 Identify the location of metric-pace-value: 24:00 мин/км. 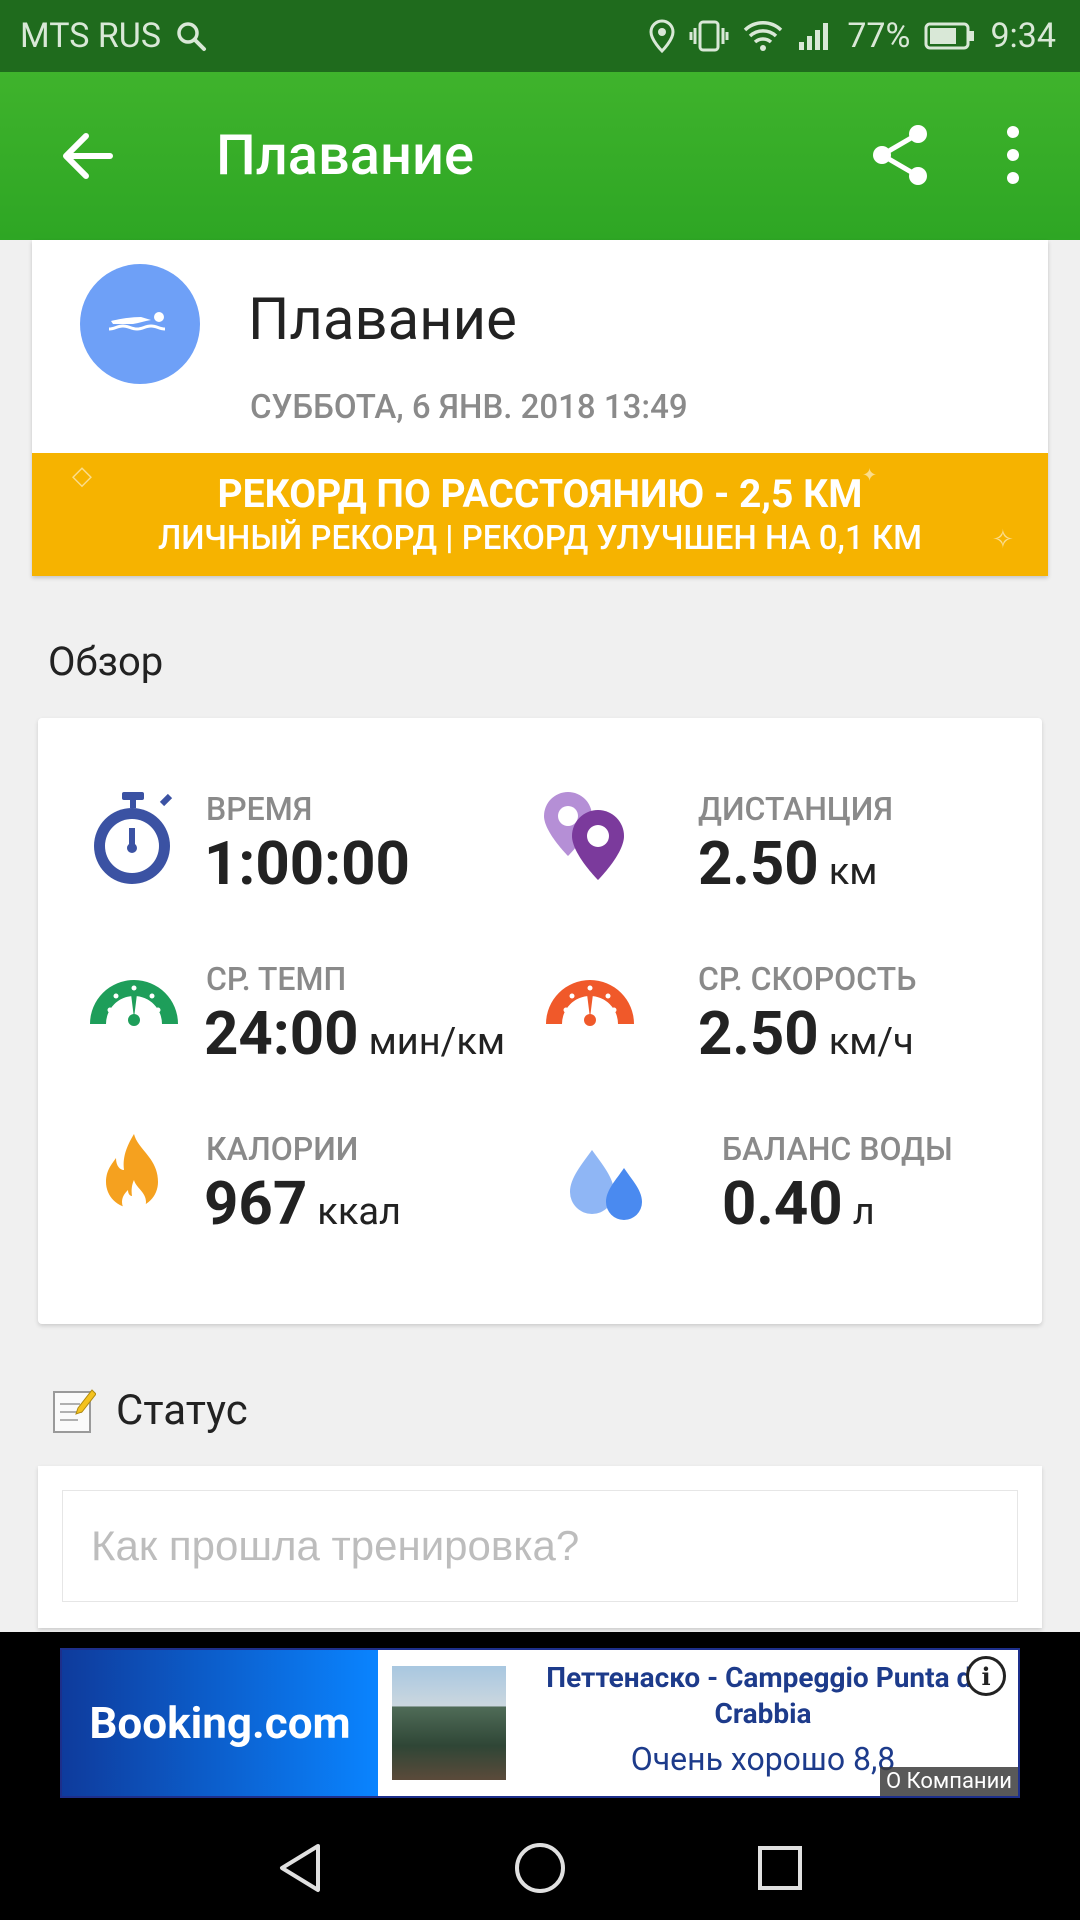
(354, 1033).